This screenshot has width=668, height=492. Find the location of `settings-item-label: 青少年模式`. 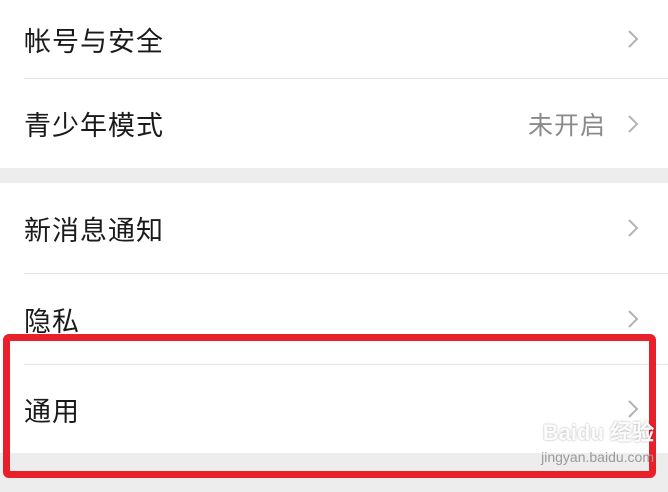

settings-item-label: 青少年模式 is located at coordinates (94, 126).